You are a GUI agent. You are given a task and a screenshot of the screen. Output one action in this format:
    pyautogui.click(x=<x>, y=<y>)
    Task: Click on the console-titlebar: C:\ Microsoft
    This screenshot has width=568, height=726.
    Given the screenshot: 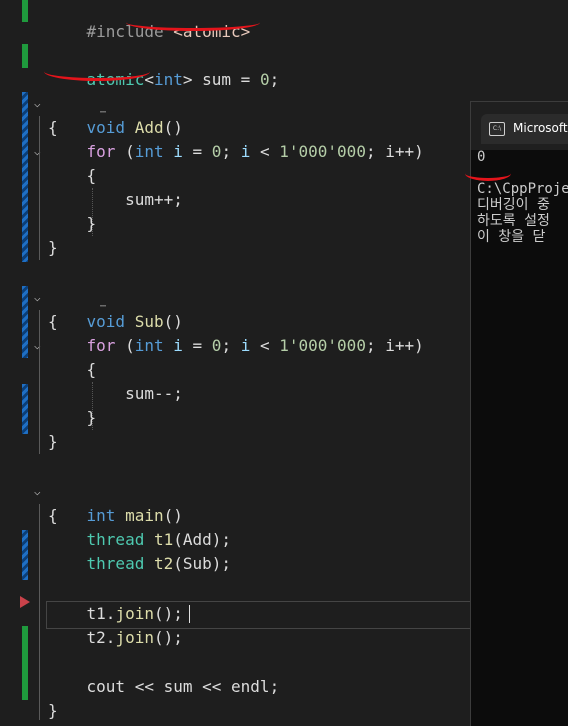 What is the action you would take?
    pyautogui.click(x=519, y=126)
    